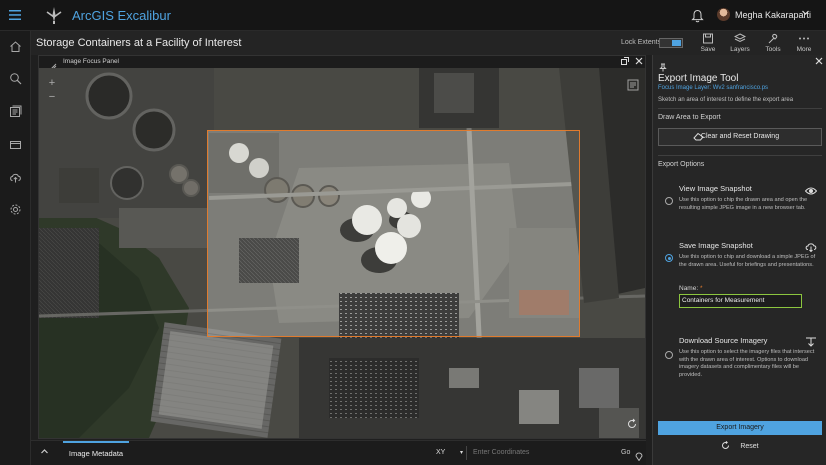 The height and width of the screenshot is (465, 826). Describe the element at coordinates (91, 61) in the screenshot. I see `panel-title: Image Focus Panel` at that location.